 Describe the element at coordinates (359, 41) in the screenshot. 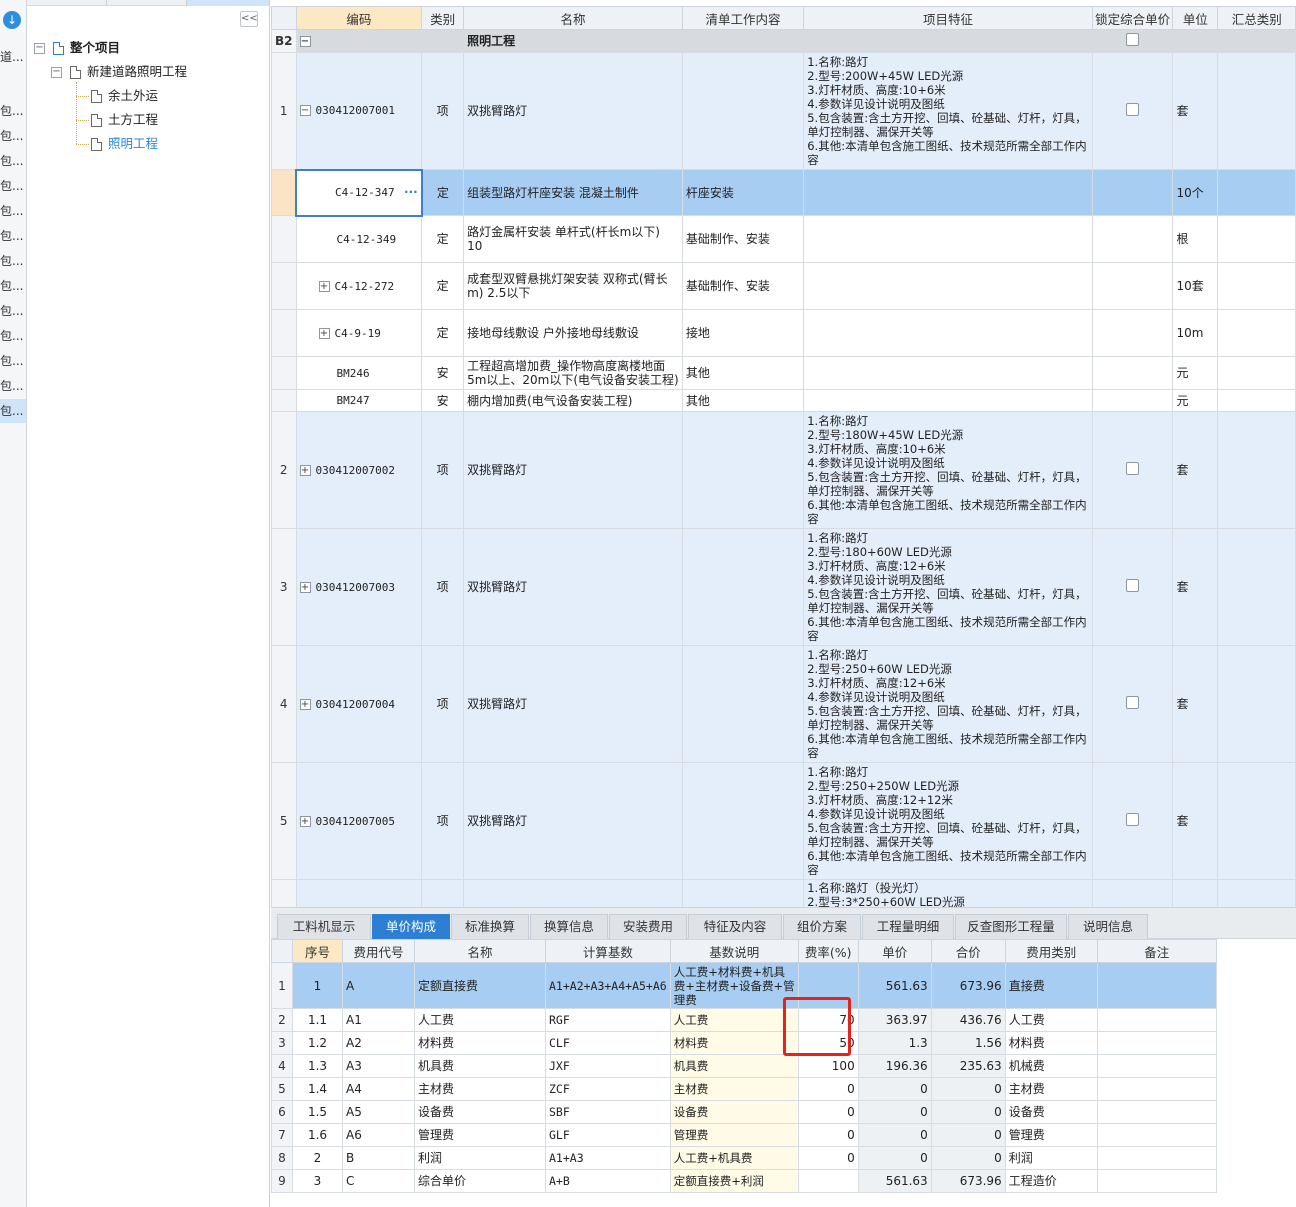

I see `group-toggle-cell: −` at that location.